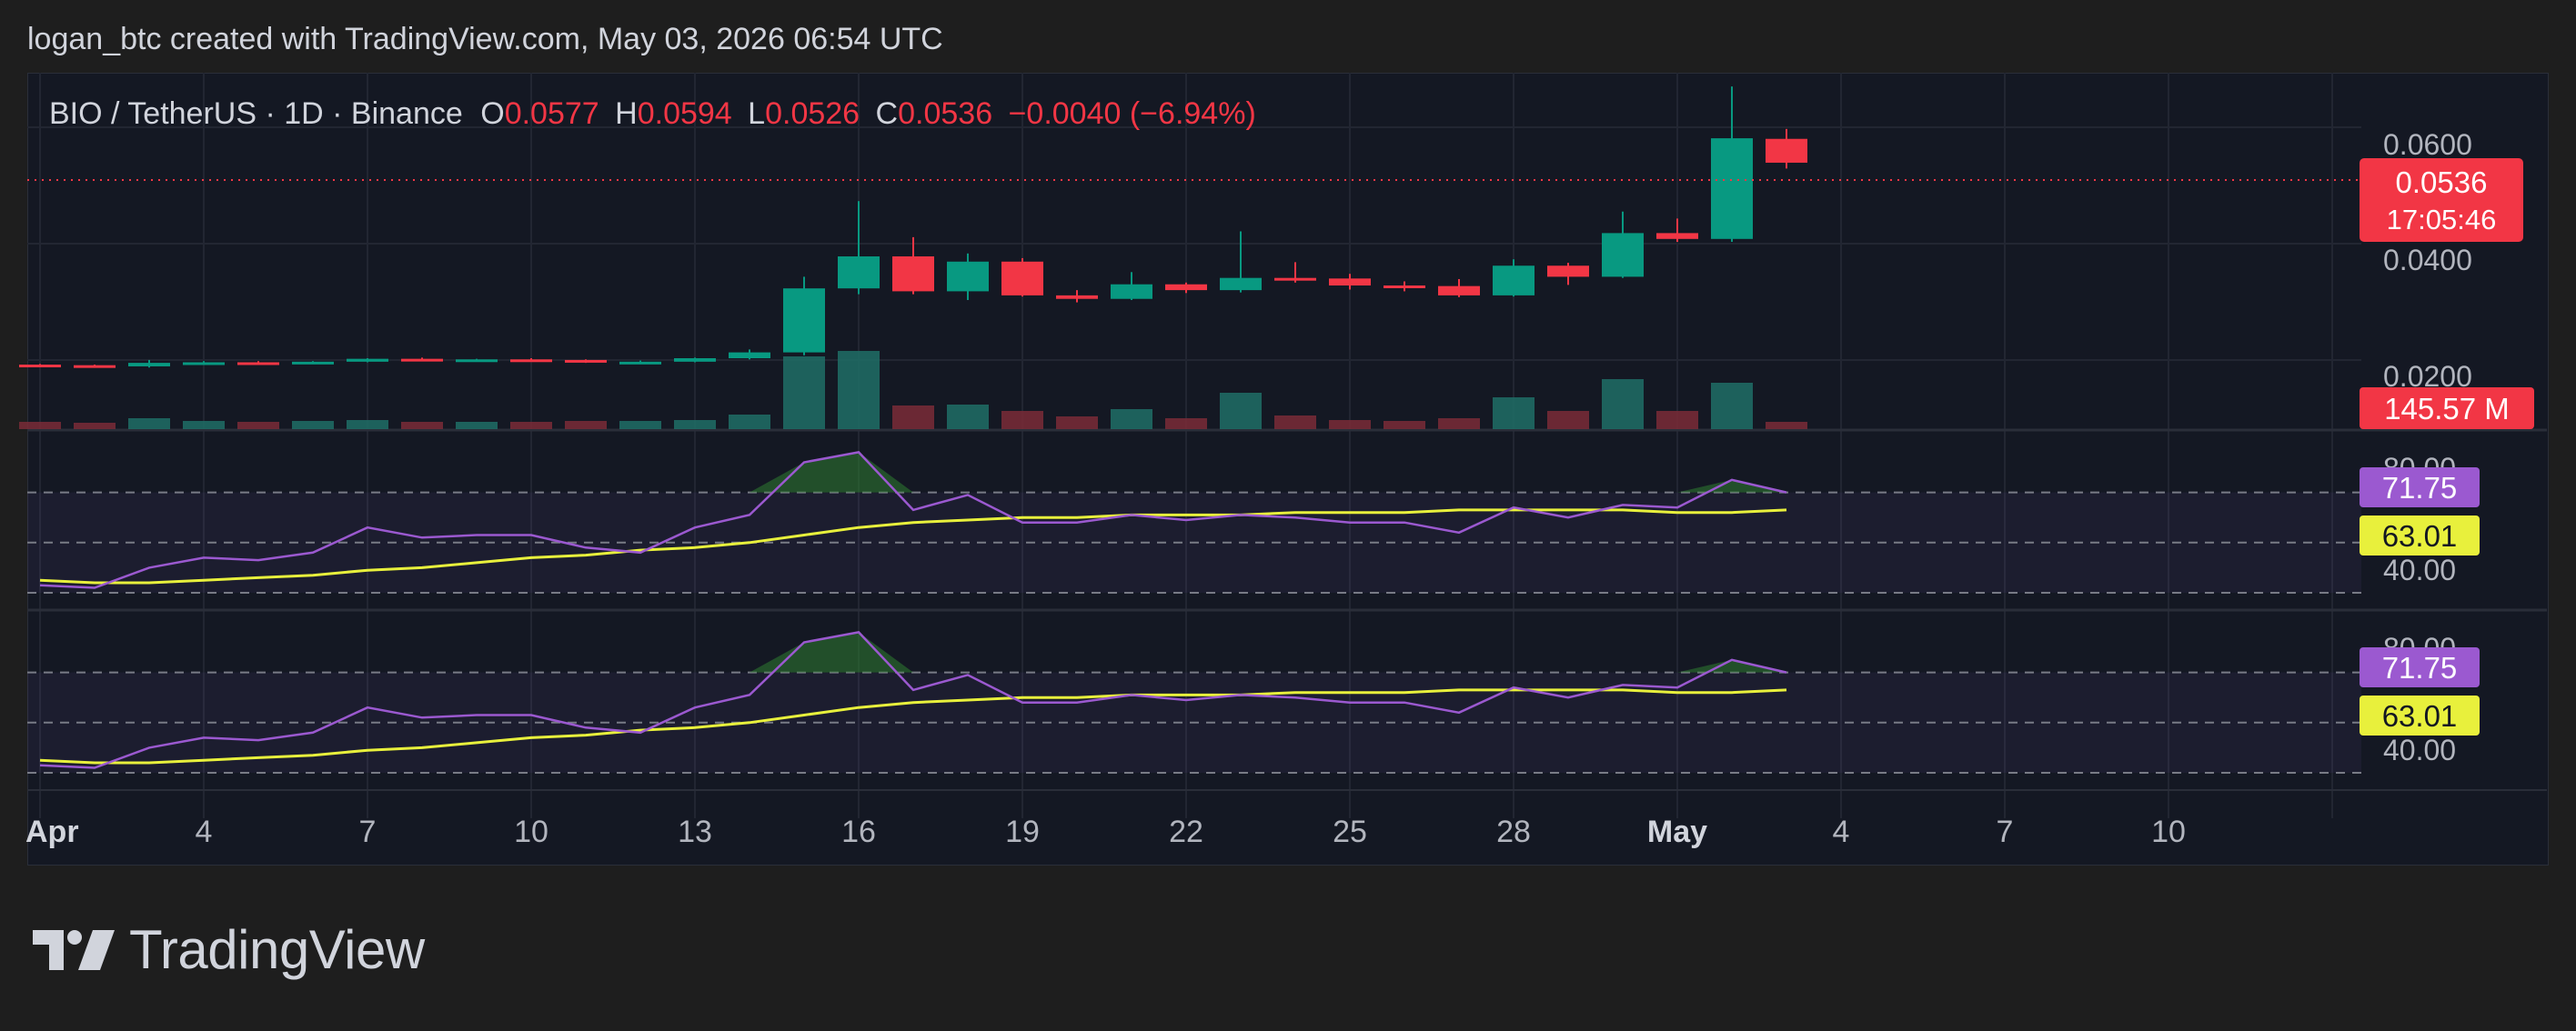 This screenshot has width=2576, height=1031. I want to click on time-tick: 13, so click(695, 832).